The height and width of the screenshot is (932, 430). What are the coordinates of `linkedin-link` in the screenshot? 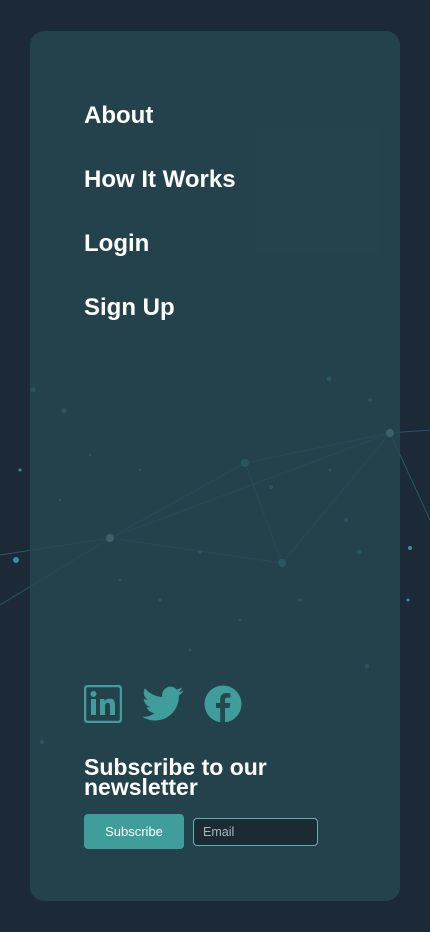 It's located at (103, 704).